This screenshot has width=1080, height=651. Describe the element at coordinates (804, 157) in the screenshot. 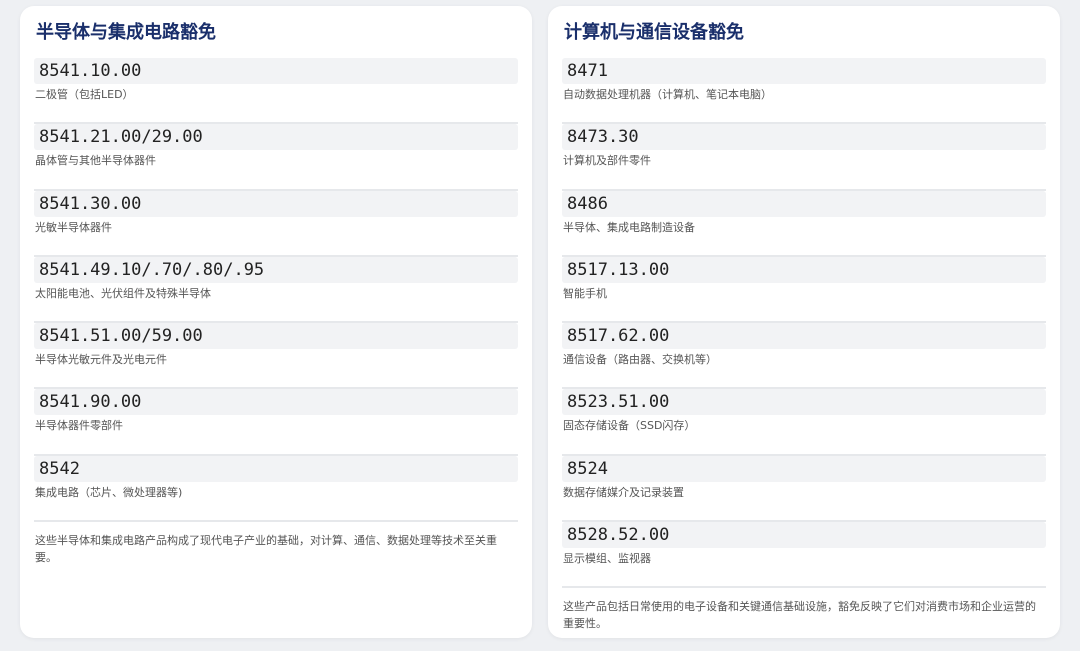

I see `list-item: 8473.30 计算机及部件零件` at that location.